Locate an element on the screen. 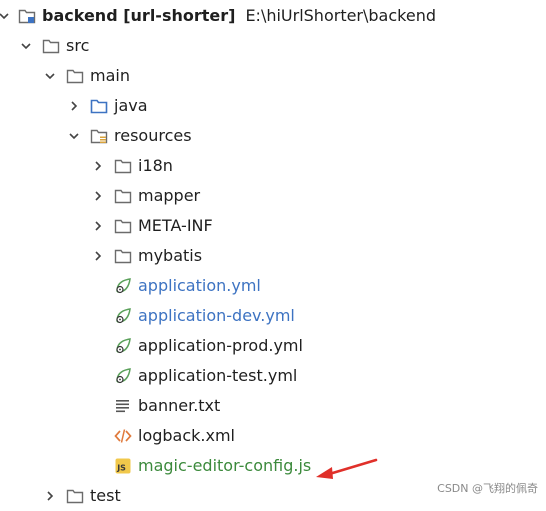 This screenshot has width=546, height=511. root-module-name: [url-shorter] is located at coordinates (179, 15).